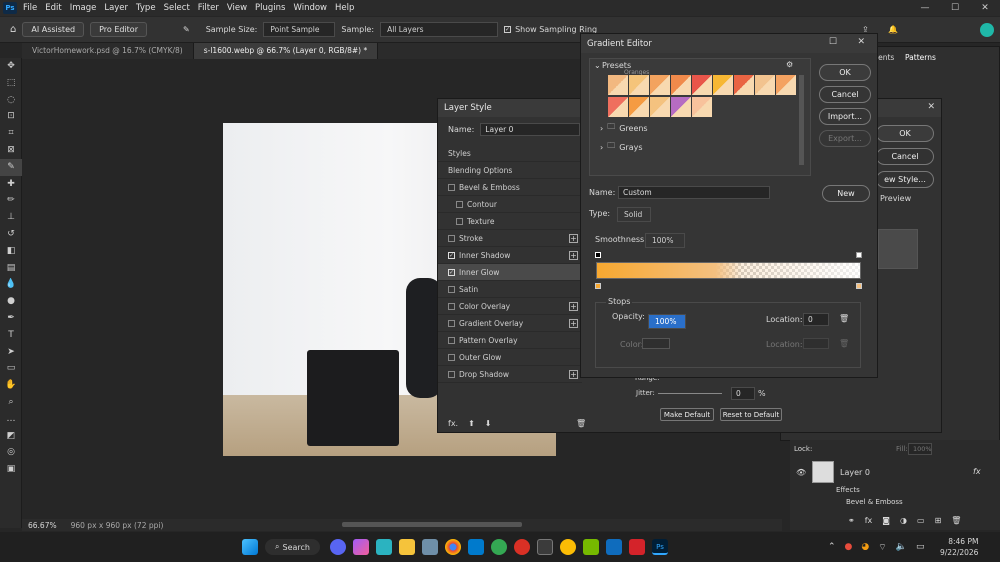 The width and height of the screenshot is (1000, 562). Describe the element at coordinates (801, 472) in the screenshot. I see `visibility-eye-icon: 👁` at that location.